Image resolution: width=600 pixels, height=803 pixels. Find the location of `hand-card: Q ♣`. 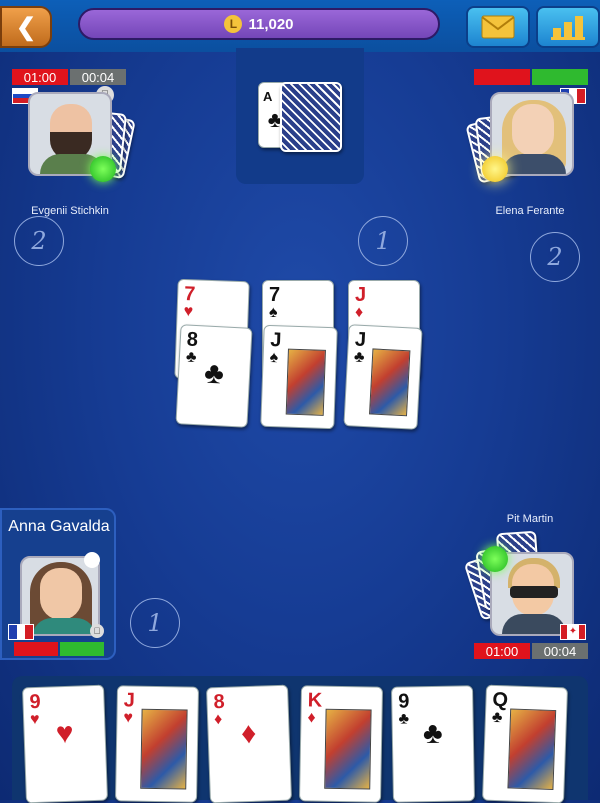

hand-card: Q ♣ is located at coordinates (525, 743).